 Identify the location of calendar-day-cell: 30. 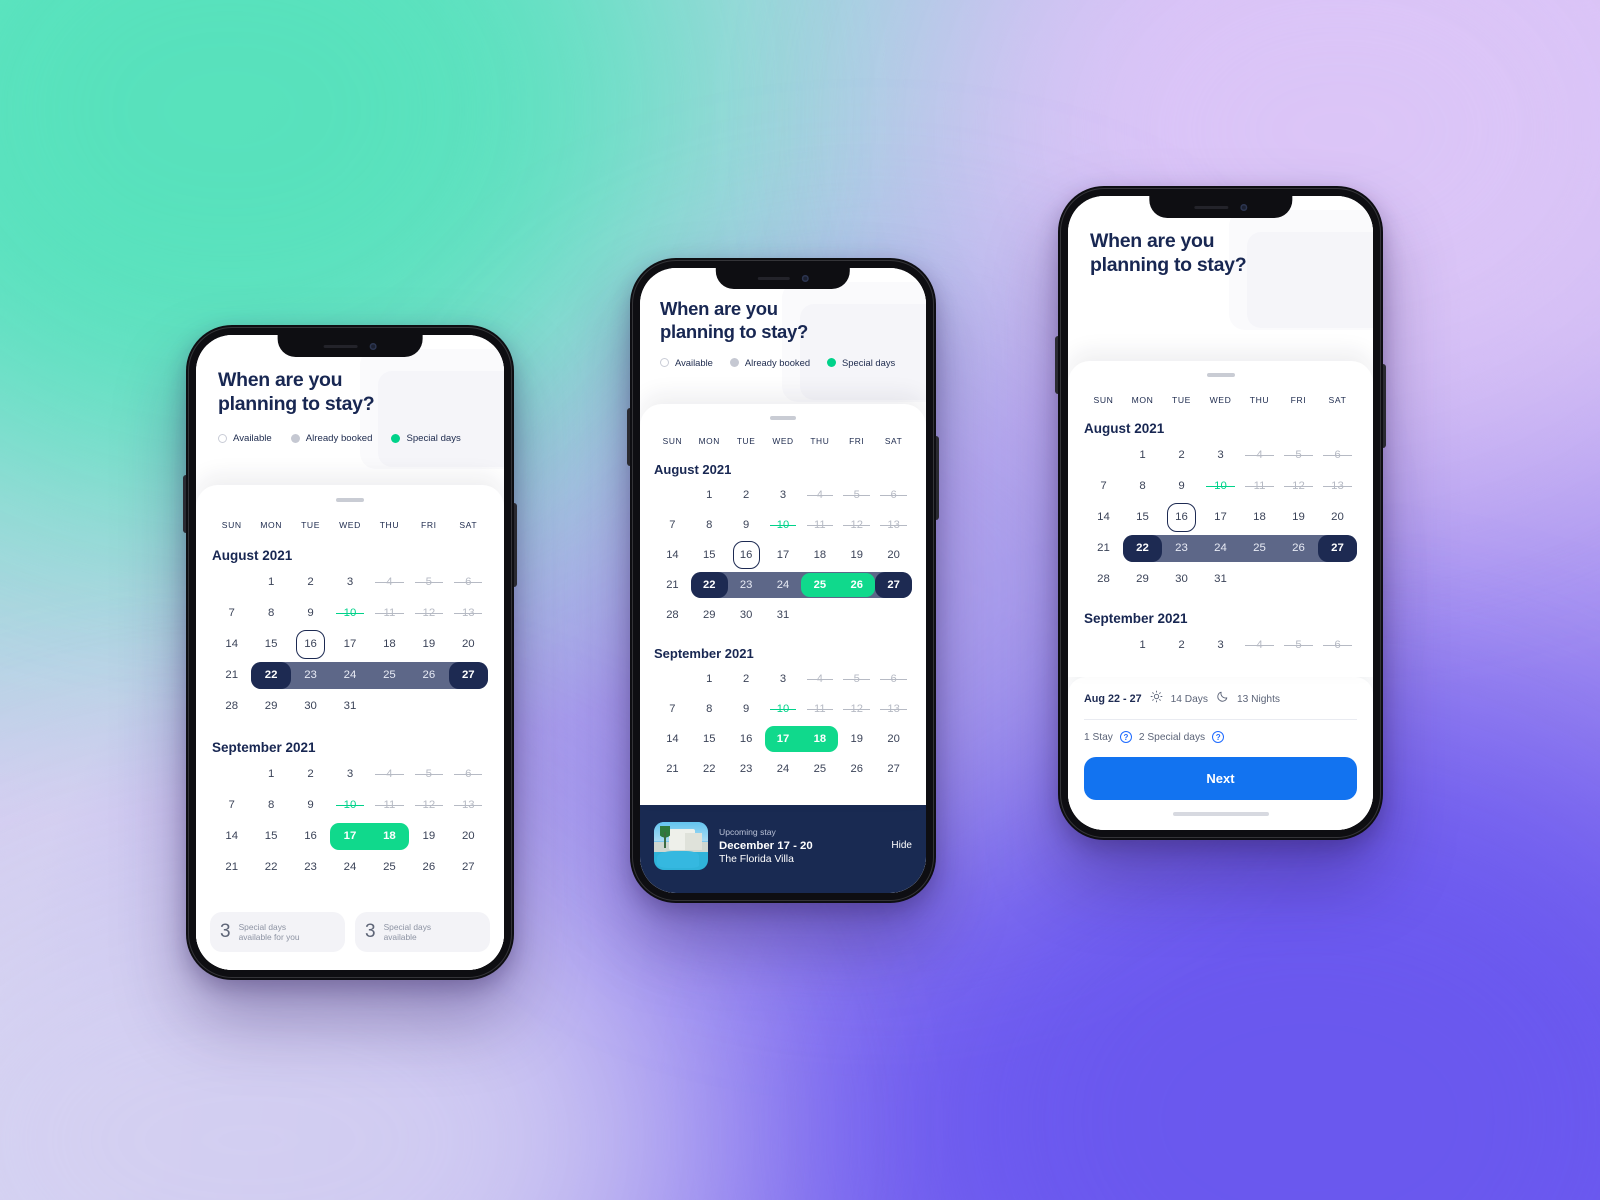
(310, 706).